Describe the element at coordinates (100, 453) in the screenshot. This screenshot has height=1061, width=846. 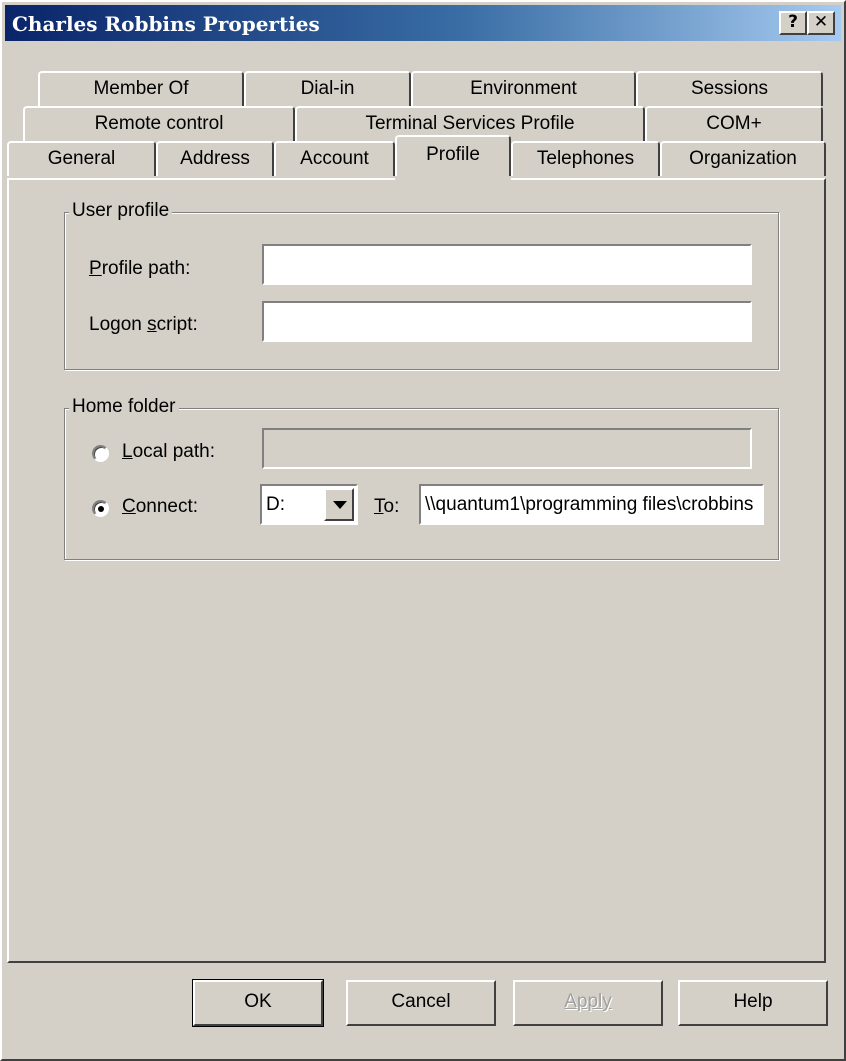
I see `local-path-radio` at that location.